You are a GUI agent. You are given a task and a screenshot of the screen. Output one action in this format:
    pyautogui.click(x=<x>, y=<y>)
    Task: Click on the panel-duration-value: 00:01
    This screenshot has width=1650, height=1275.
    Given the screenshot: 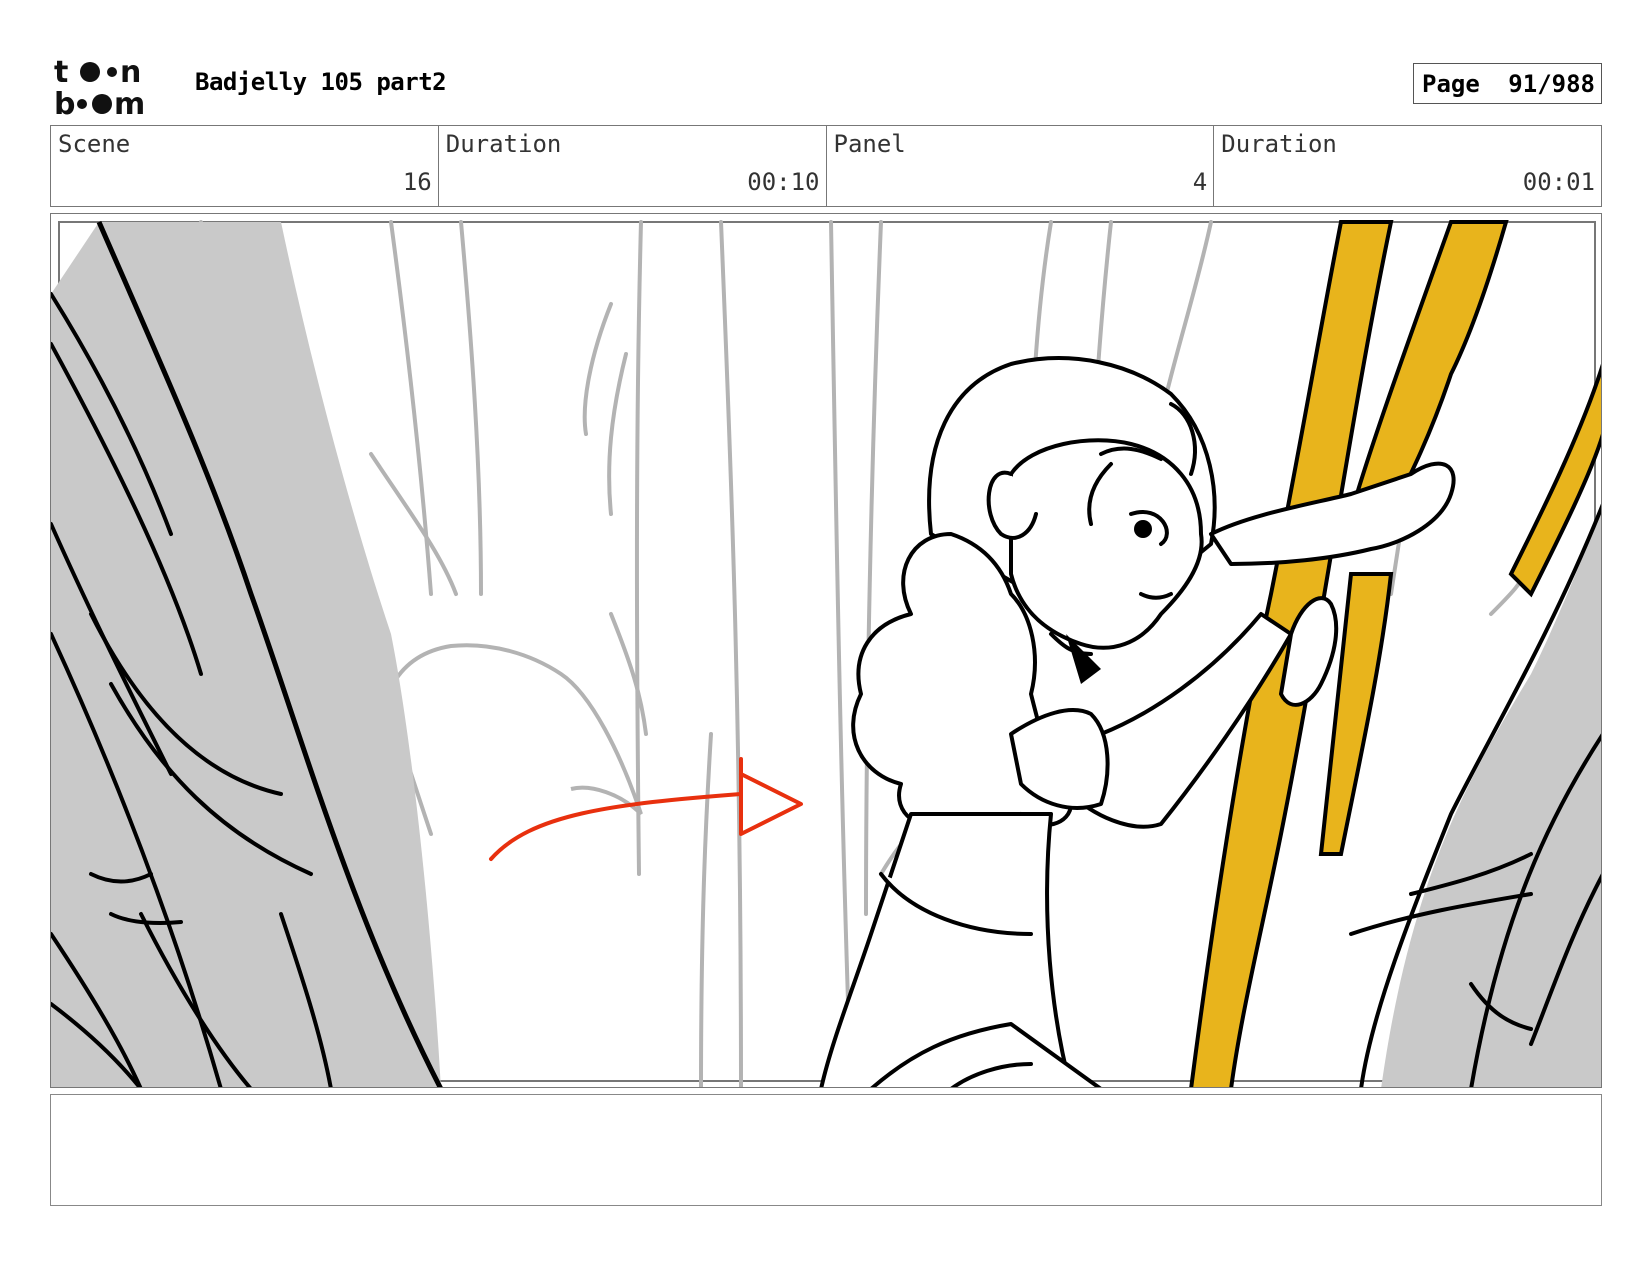 What is the action you would take?
    pyautogui.click(x=1558, y=182)
    